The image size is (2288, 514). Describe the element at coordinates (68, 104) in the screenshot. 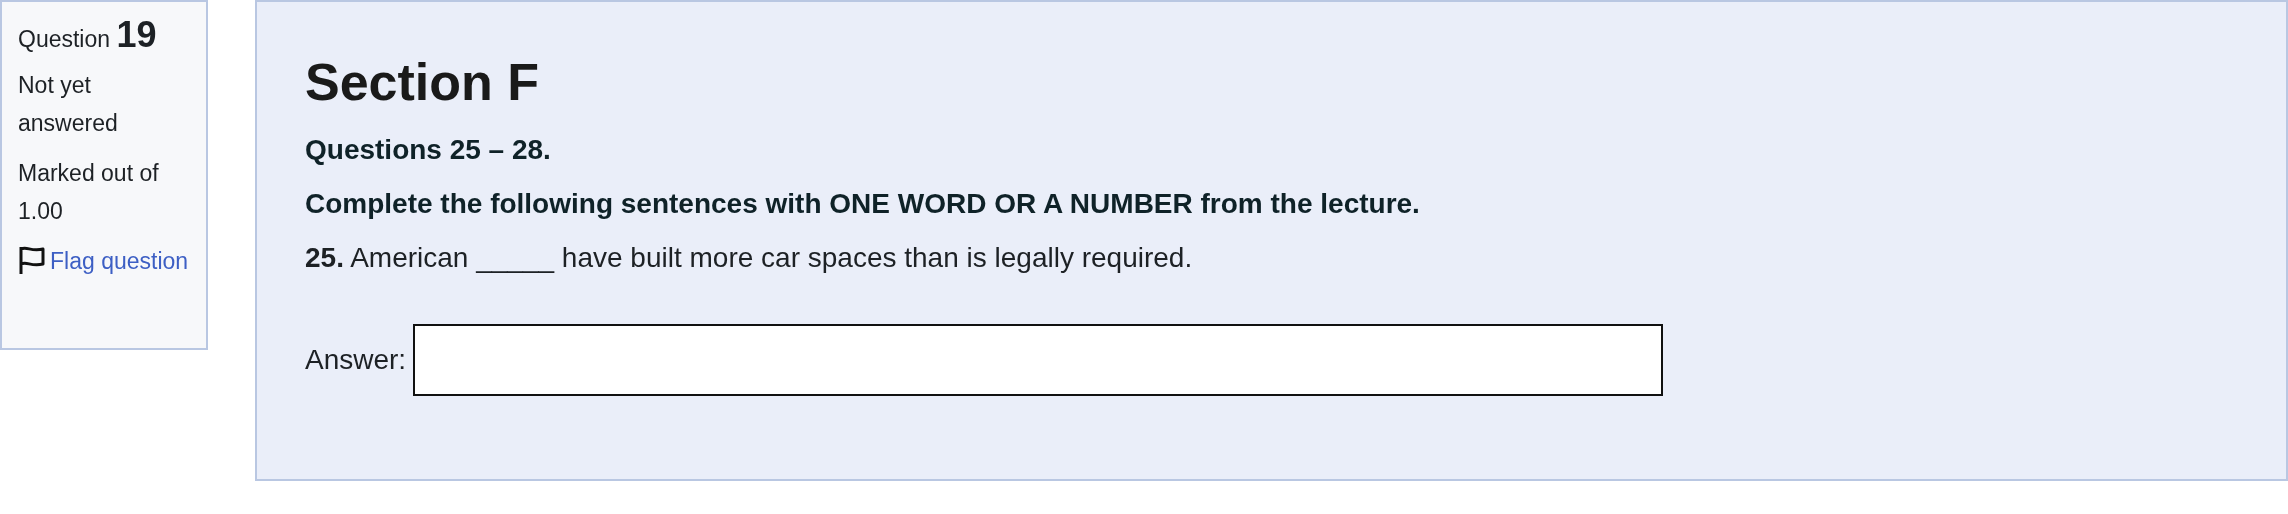

I see `question-status: Not yet answered` at that location.